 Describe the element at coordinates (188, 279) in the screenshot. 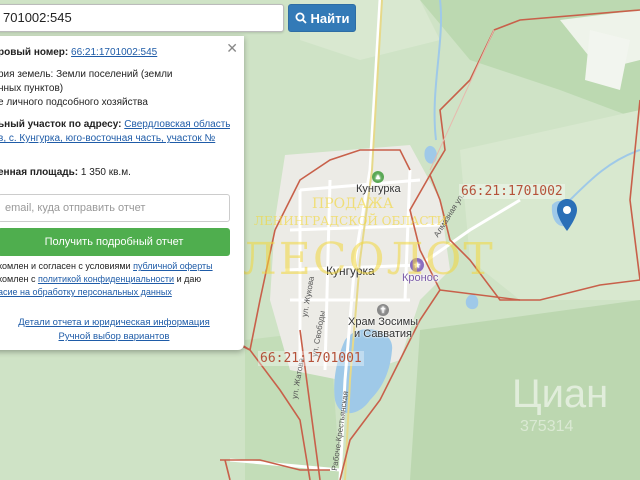

I see `consent-text-2b: и даю` at that location.